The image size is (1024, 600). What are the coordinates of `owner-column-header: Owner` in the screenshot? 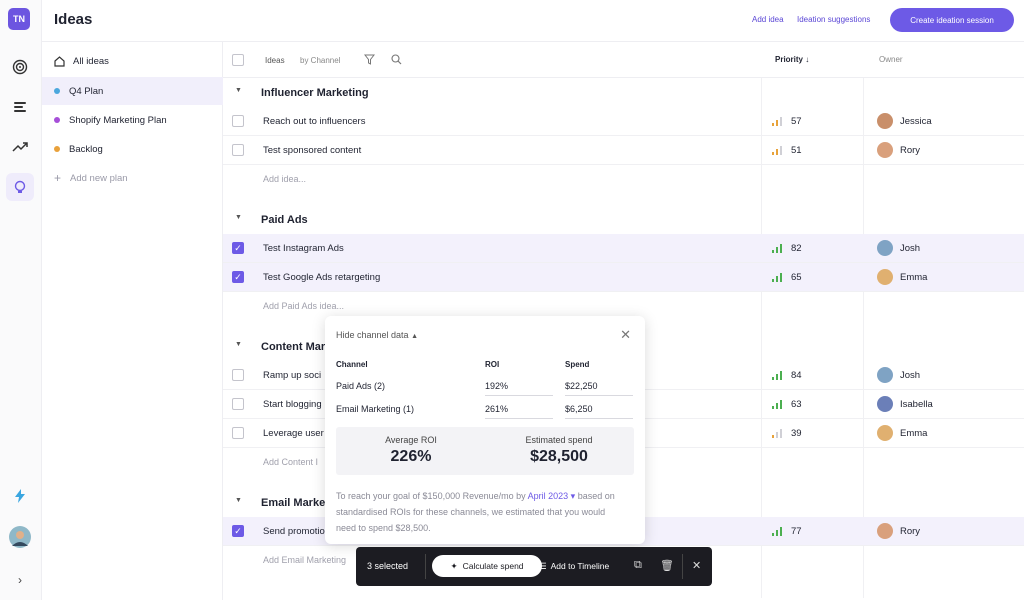 It's located at (891, 59).